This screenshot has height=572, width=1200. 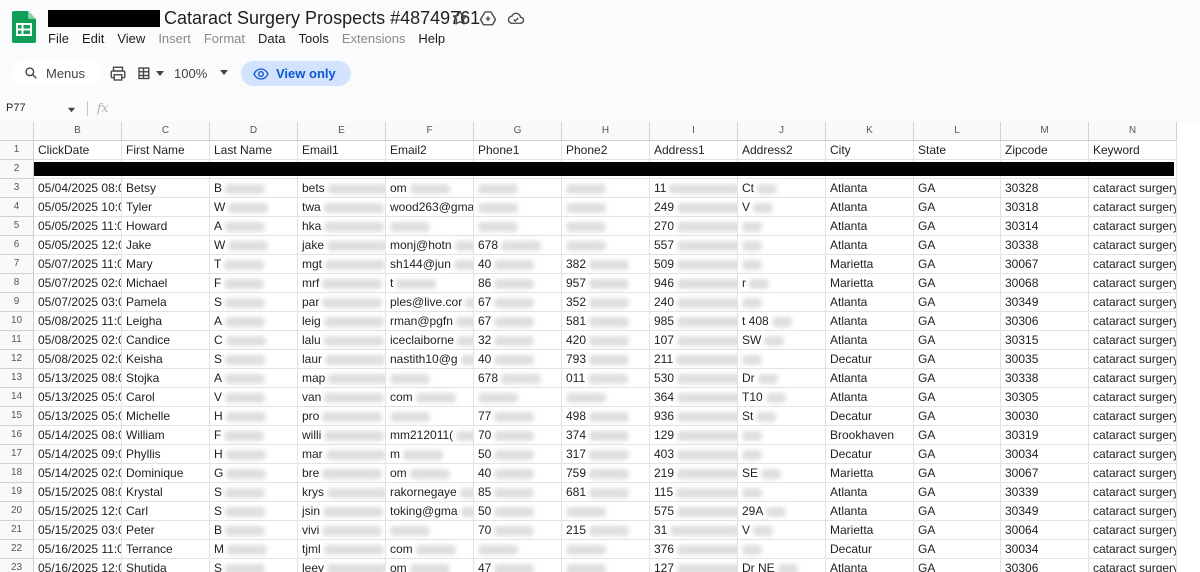 What do you see at coordinates (518, 416) in the screenshot?
I see `table-cell: 77` at bounding box center [518, 416].